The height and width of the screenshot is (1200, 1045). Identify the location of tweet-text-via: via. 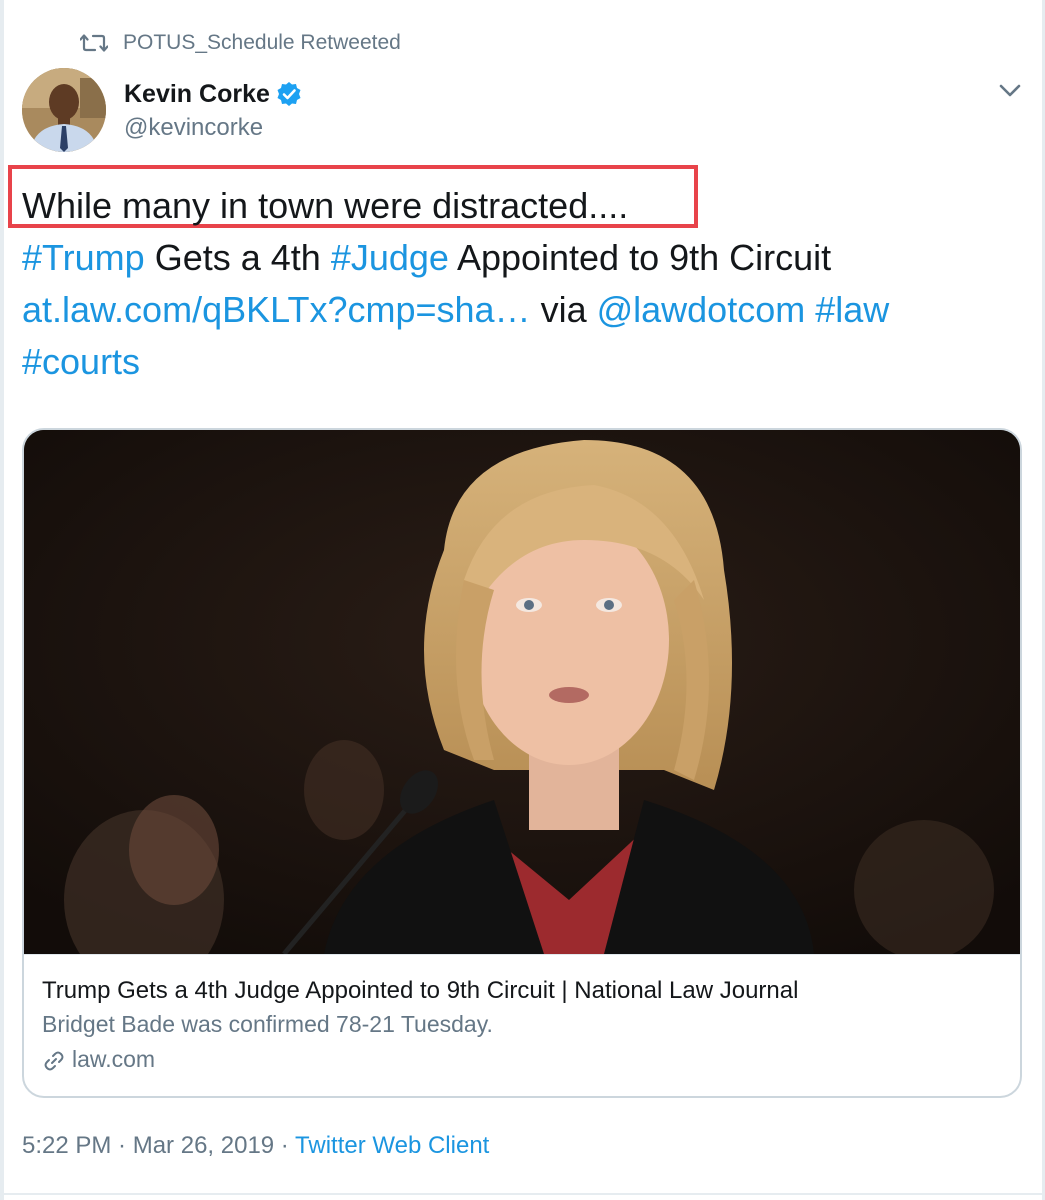
(563, 309).